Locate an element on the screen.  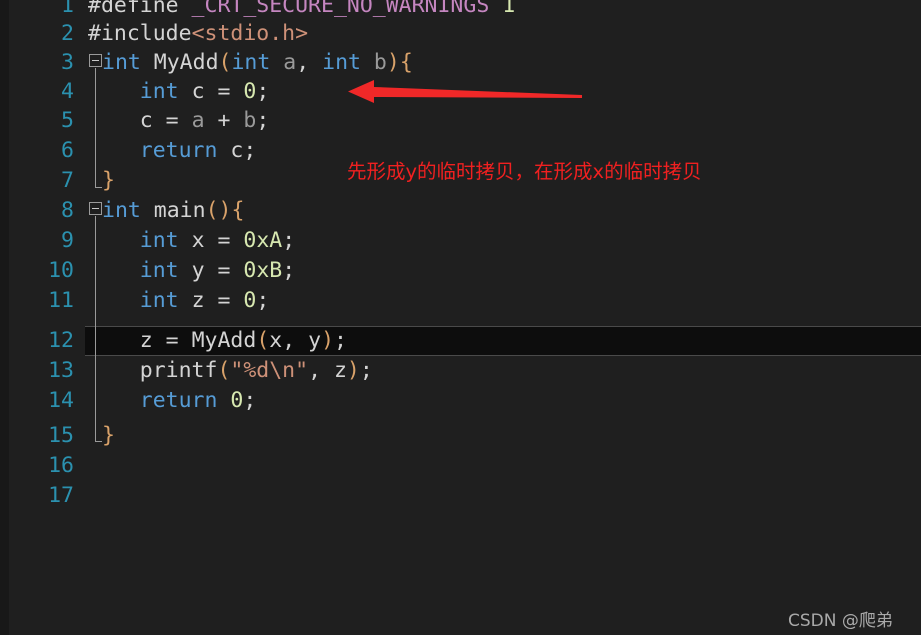
token-parens: () is located at coordinates (218, 210).